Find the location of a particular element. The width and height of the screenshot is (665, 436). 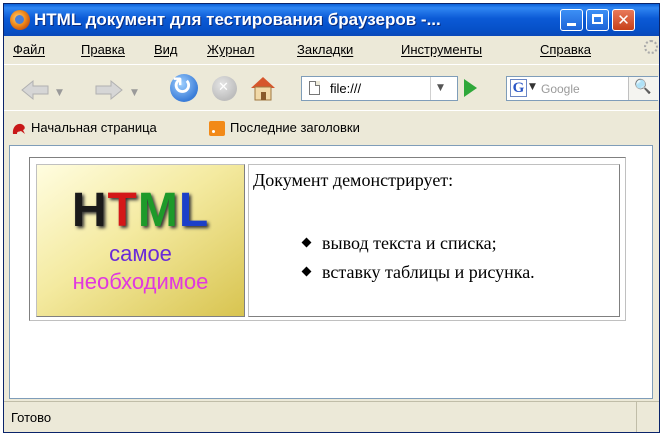

rss-icon is located at coordinates (217, 128).